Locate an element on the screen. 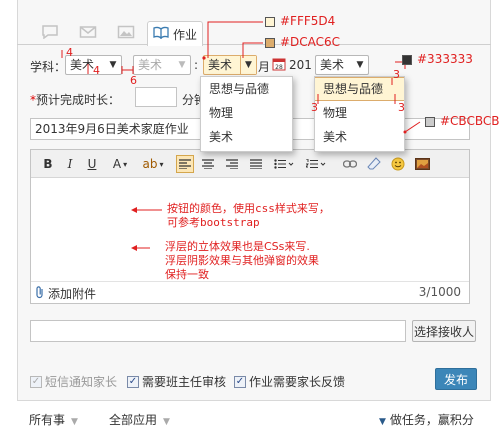 Image resolution: width=500 pixels, height=439 pixels. color-swatch-highlight-border is located at coordinates (270, 43).